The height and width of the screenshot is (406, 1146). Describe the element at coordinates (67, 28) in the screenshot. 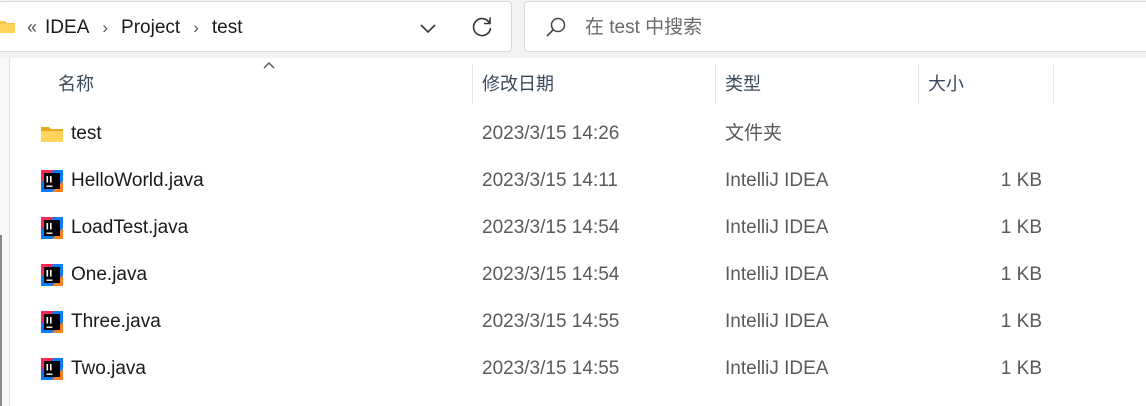

I see `breadcrumb-item-idea: IDEA` at that location.